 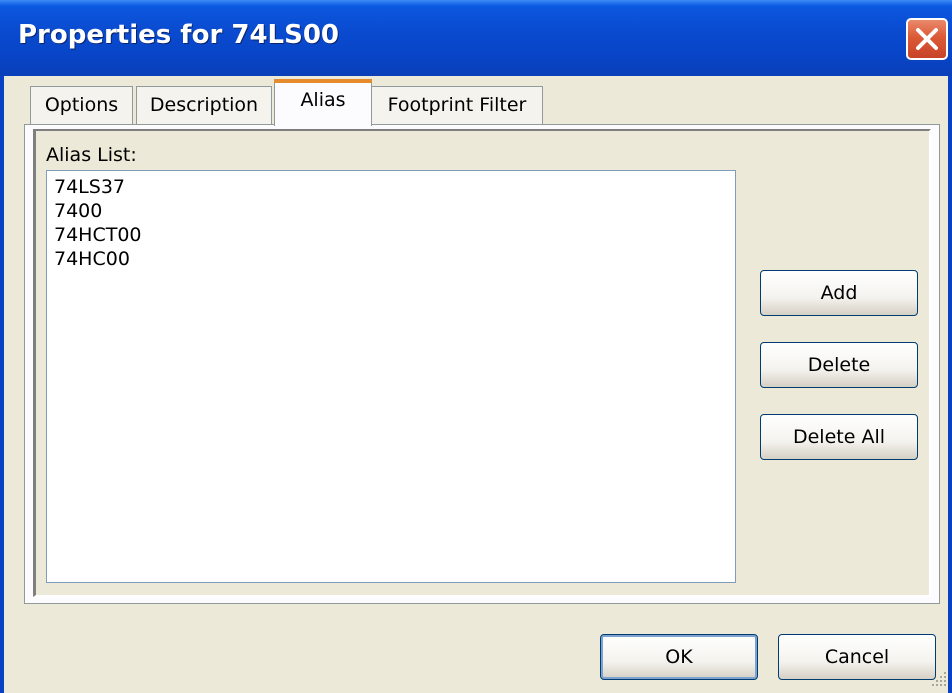 What do you see at coordinates (89, 187) in the screenshot?
I see `list-item: 74LS37` at bounding box center [89, 187].